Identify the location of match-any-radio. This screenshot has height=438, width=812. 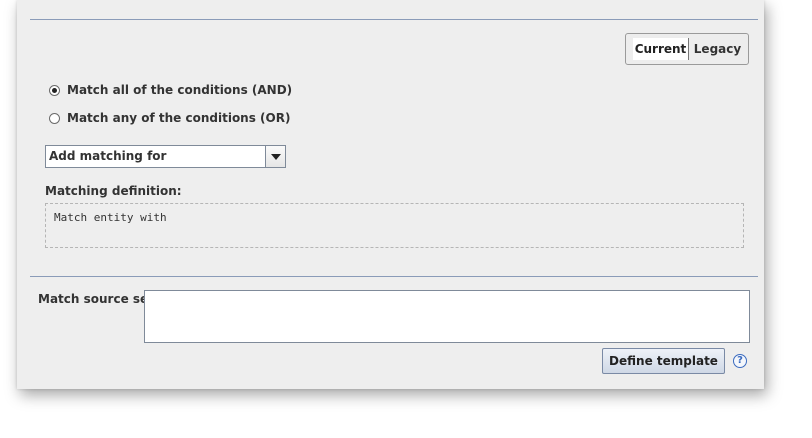
(54, 118).